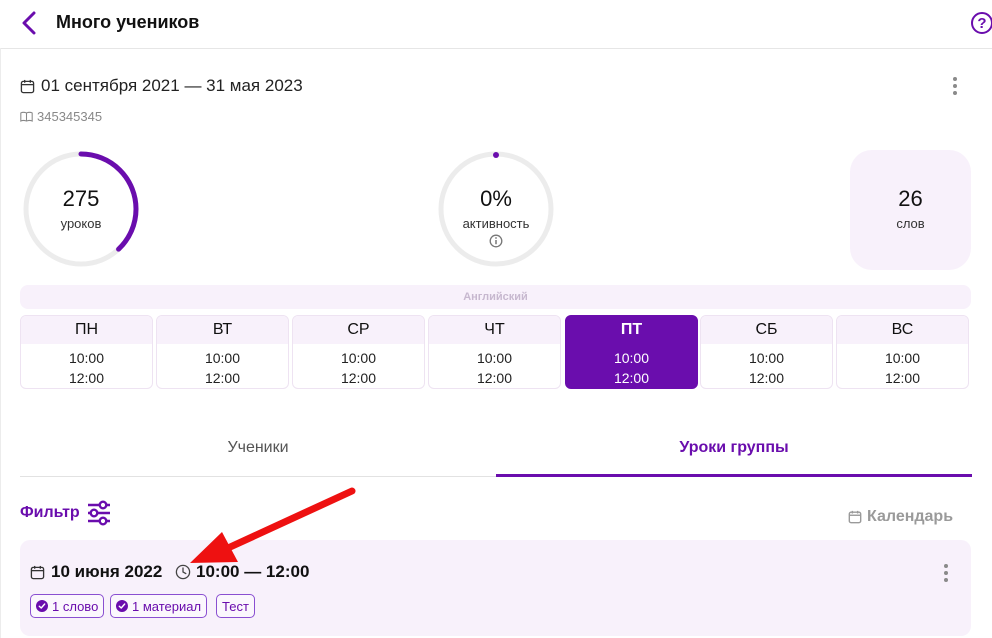 The image size is (992, 638). I want to click on calendar-button: Календарь, so click(900, 517).